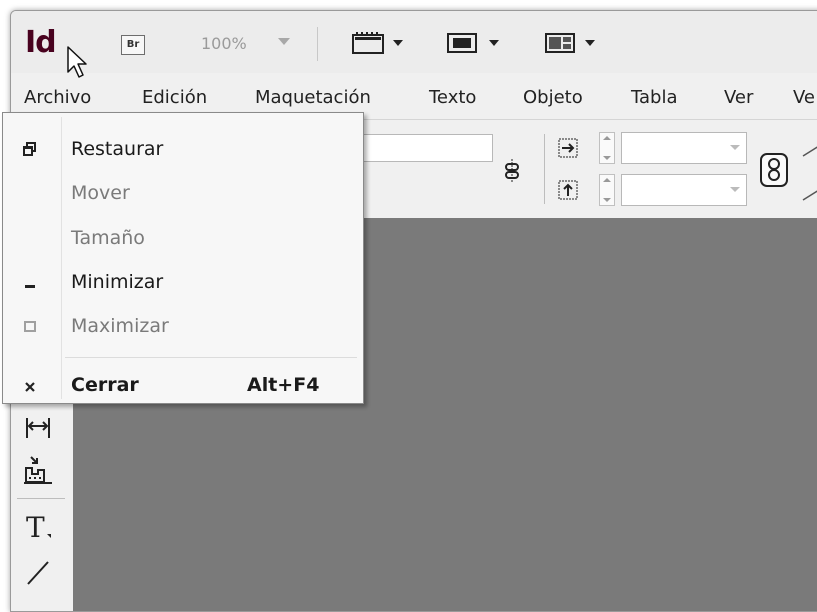 The image size is (817, 612). What do you see at coordinates (654, 97) in the screenshot?
I see `menu-tabla: Tabla` at bounding box center [654, 97].